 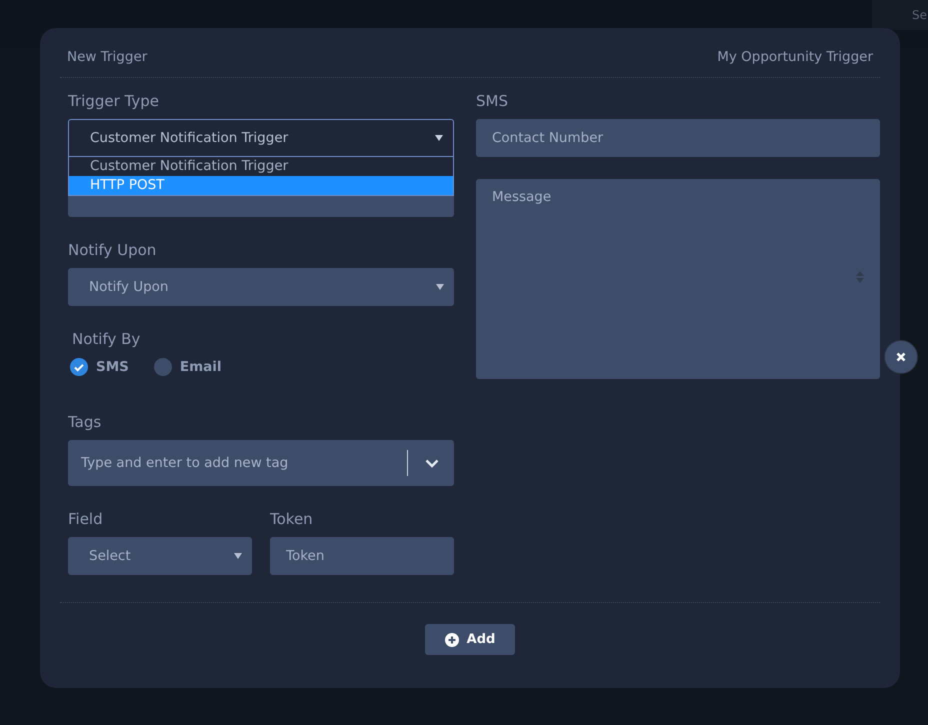 What do you see at coordinates (114, 101) in the screenshot?
I see `field-label: Trigger Type` at bounding box center [114, 101].